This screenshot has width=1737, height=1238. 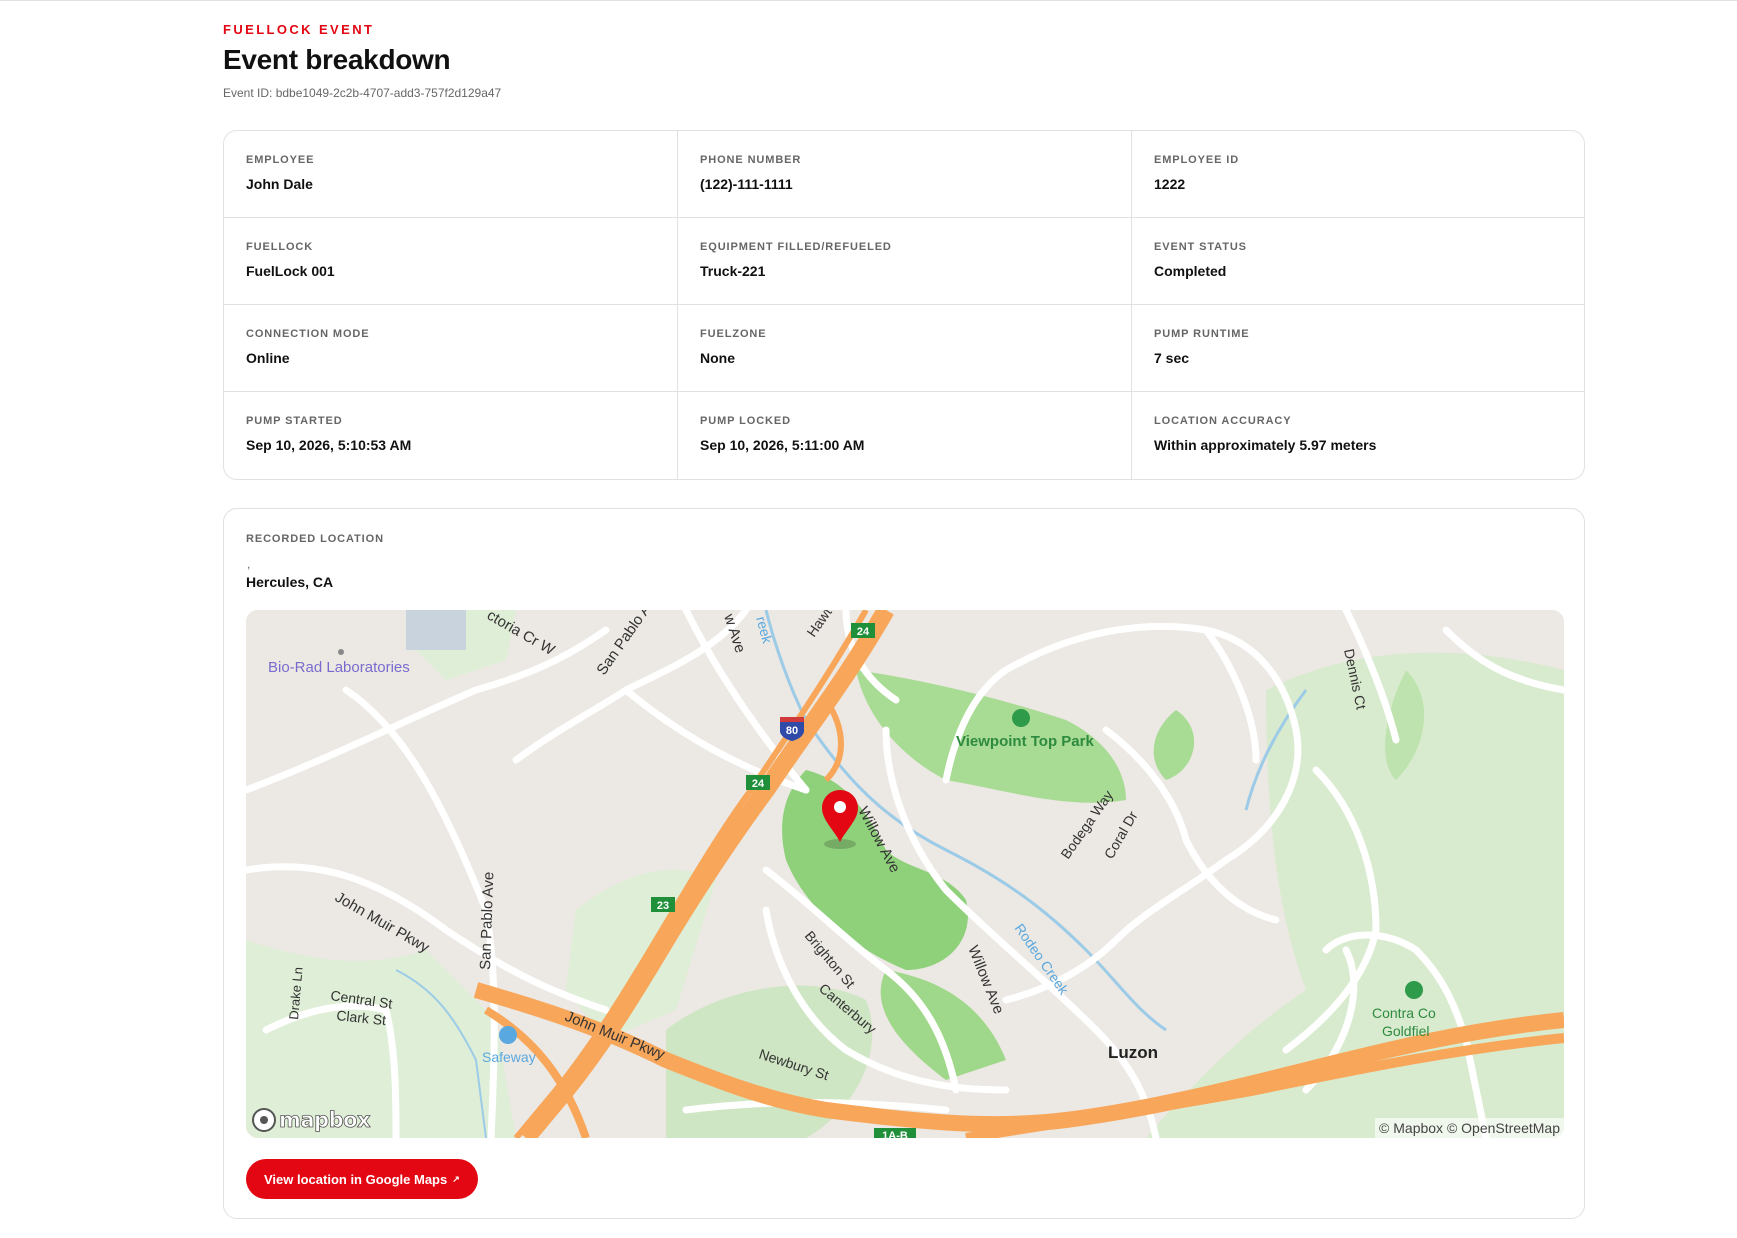 What do you see at coordinates (905, 348) in the screenshot?
I see `detail-fuelzone: FUELZONE None` at bounding box center [905, 348].